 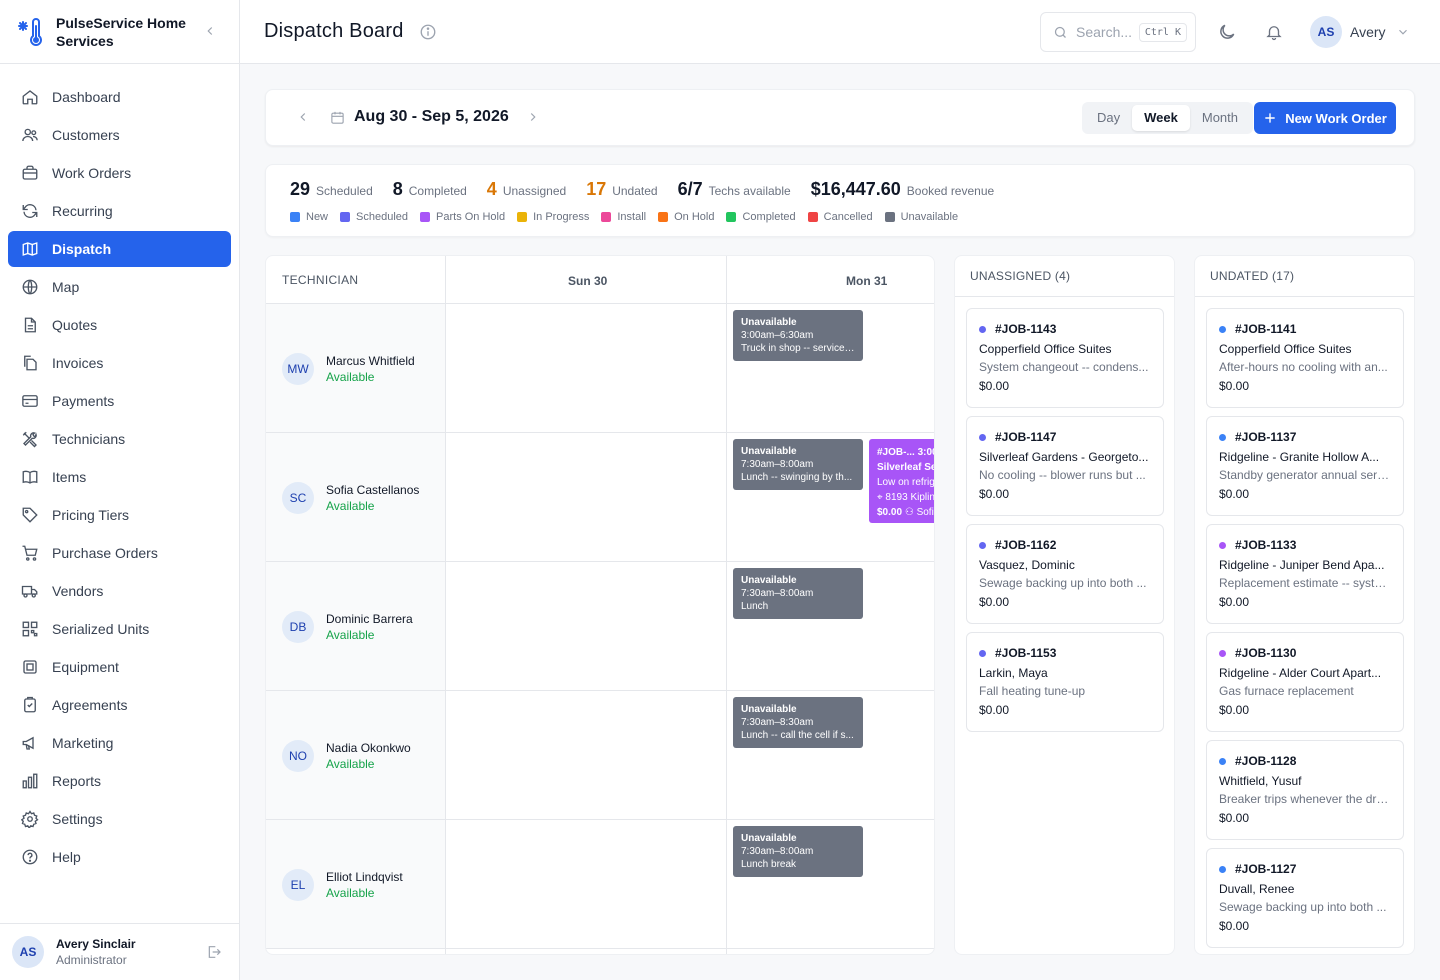 What do you see at coordinates (798, 851) in the screenshot?
I see `unavailable-block: Unavailable 7:30am–8:00am Lunch break` at bounding box center [798, 851].